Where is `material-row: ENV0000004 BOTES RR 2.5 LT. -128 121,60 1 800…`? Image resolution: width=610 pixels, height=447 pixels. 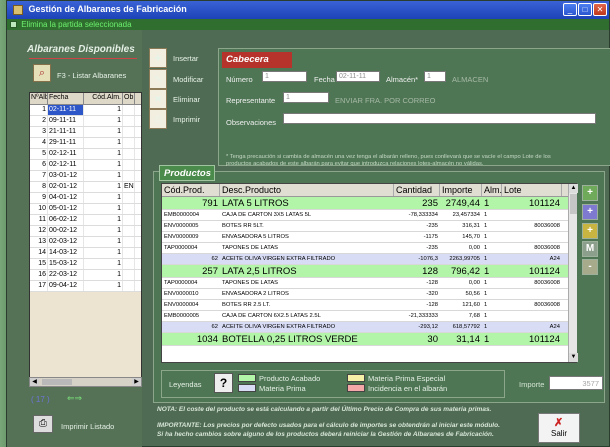 material-row: ENV0000004 BOTES RR 2.5 LT. -128 121,60 1 800… is located at coordinates (369, 305).